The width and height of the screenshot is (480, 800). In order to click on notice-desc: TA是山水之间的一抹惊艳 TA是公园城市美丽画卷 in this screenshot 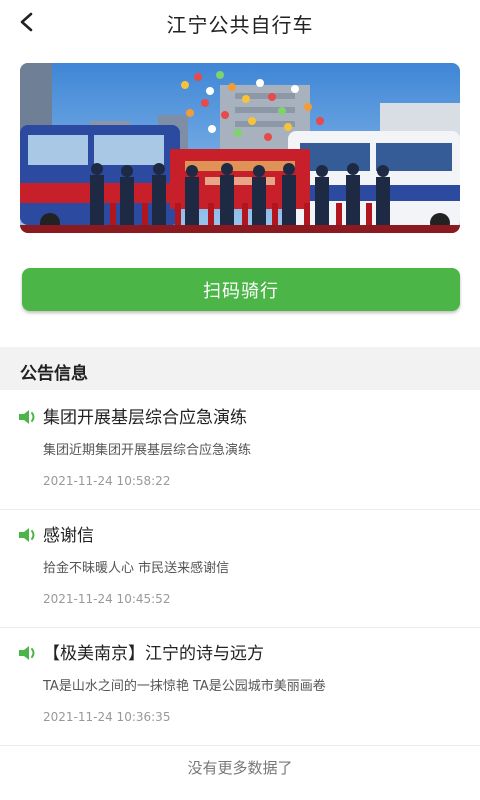, I will do `click(184, 686)`.